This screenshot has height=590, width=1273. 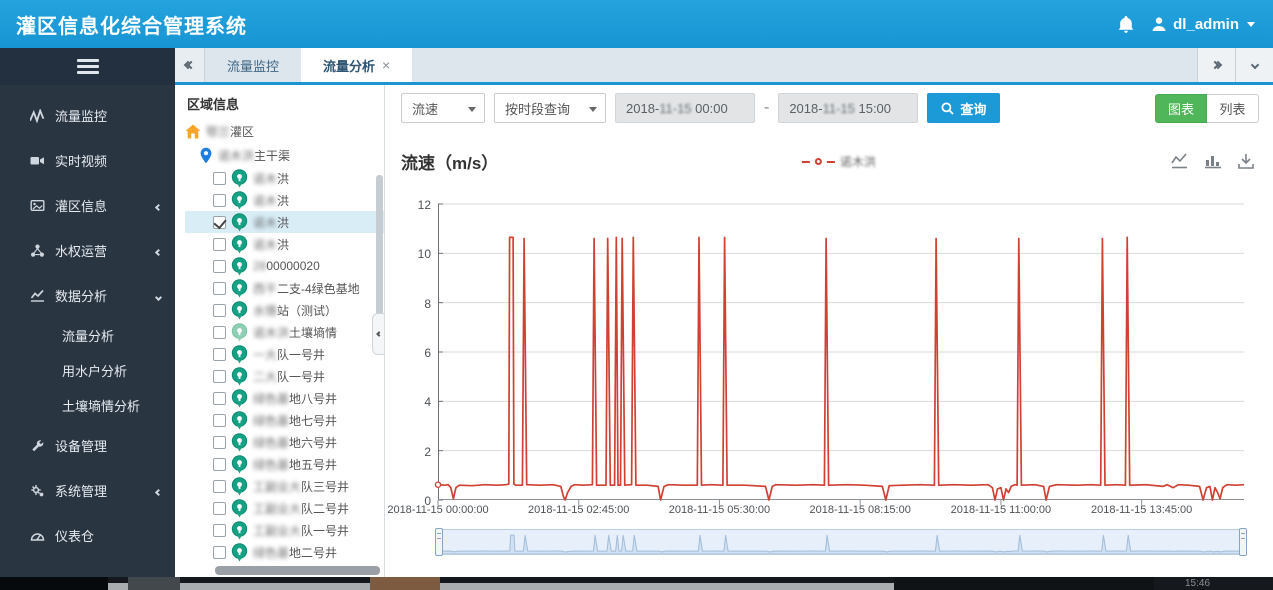 I want to click on sidebar-item-4: 数据分析, so click(x=87, y=295).